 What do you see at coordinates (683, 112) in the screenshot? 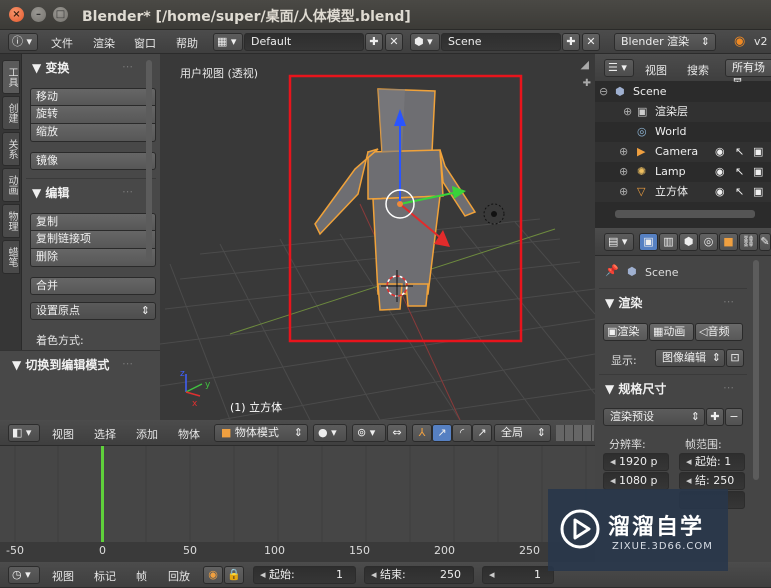
I see `outliner-row-render-layer: ⊕ ▣ 渲染层` at bounding box center [683, 112].